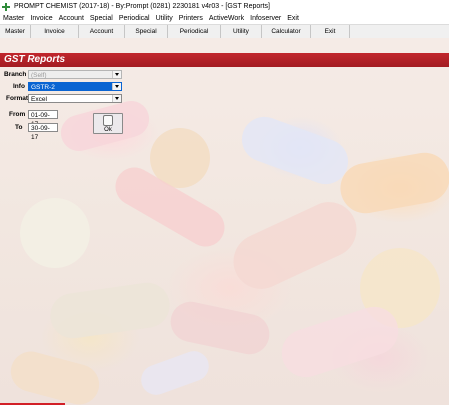  Describe the element at coordinates (191, 18) in the screenshot. I see `menu-printers: Printers` at that location.